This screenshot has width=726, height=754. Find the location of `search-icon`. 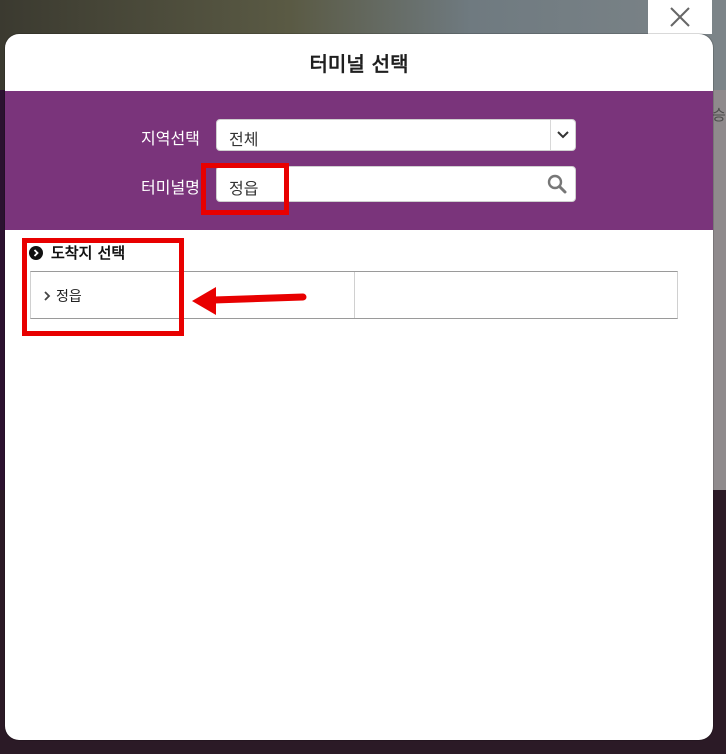

search-icon is located at coordinates (557, 186).